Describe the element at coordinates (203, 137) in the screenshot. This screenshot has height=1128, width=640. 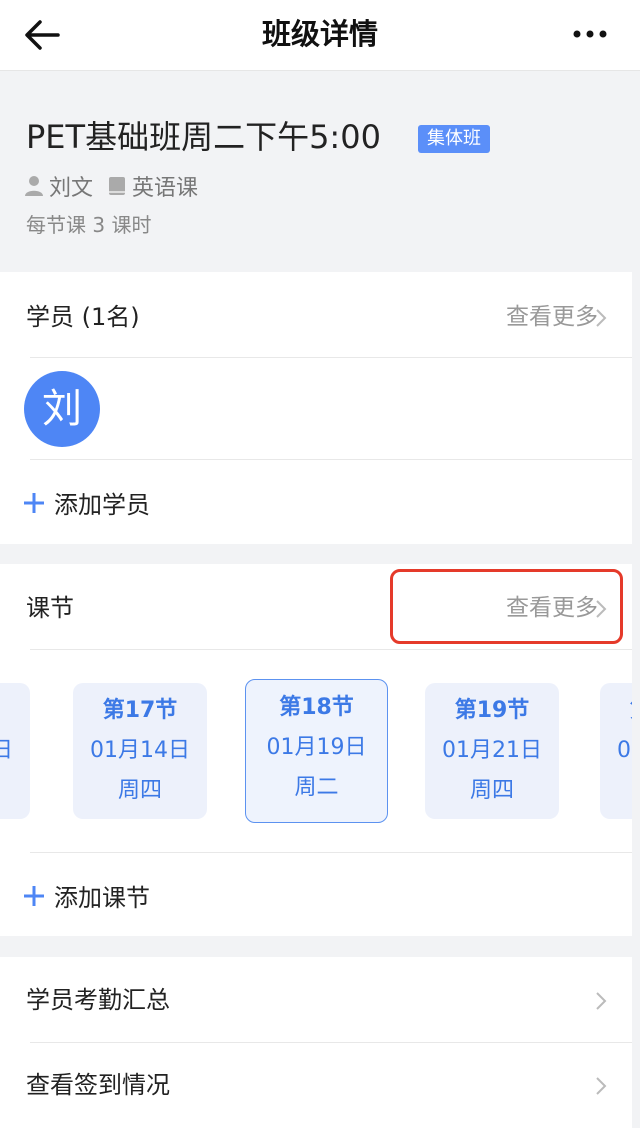
I see `class-name: PET基础班周二下午5:00` at that location.